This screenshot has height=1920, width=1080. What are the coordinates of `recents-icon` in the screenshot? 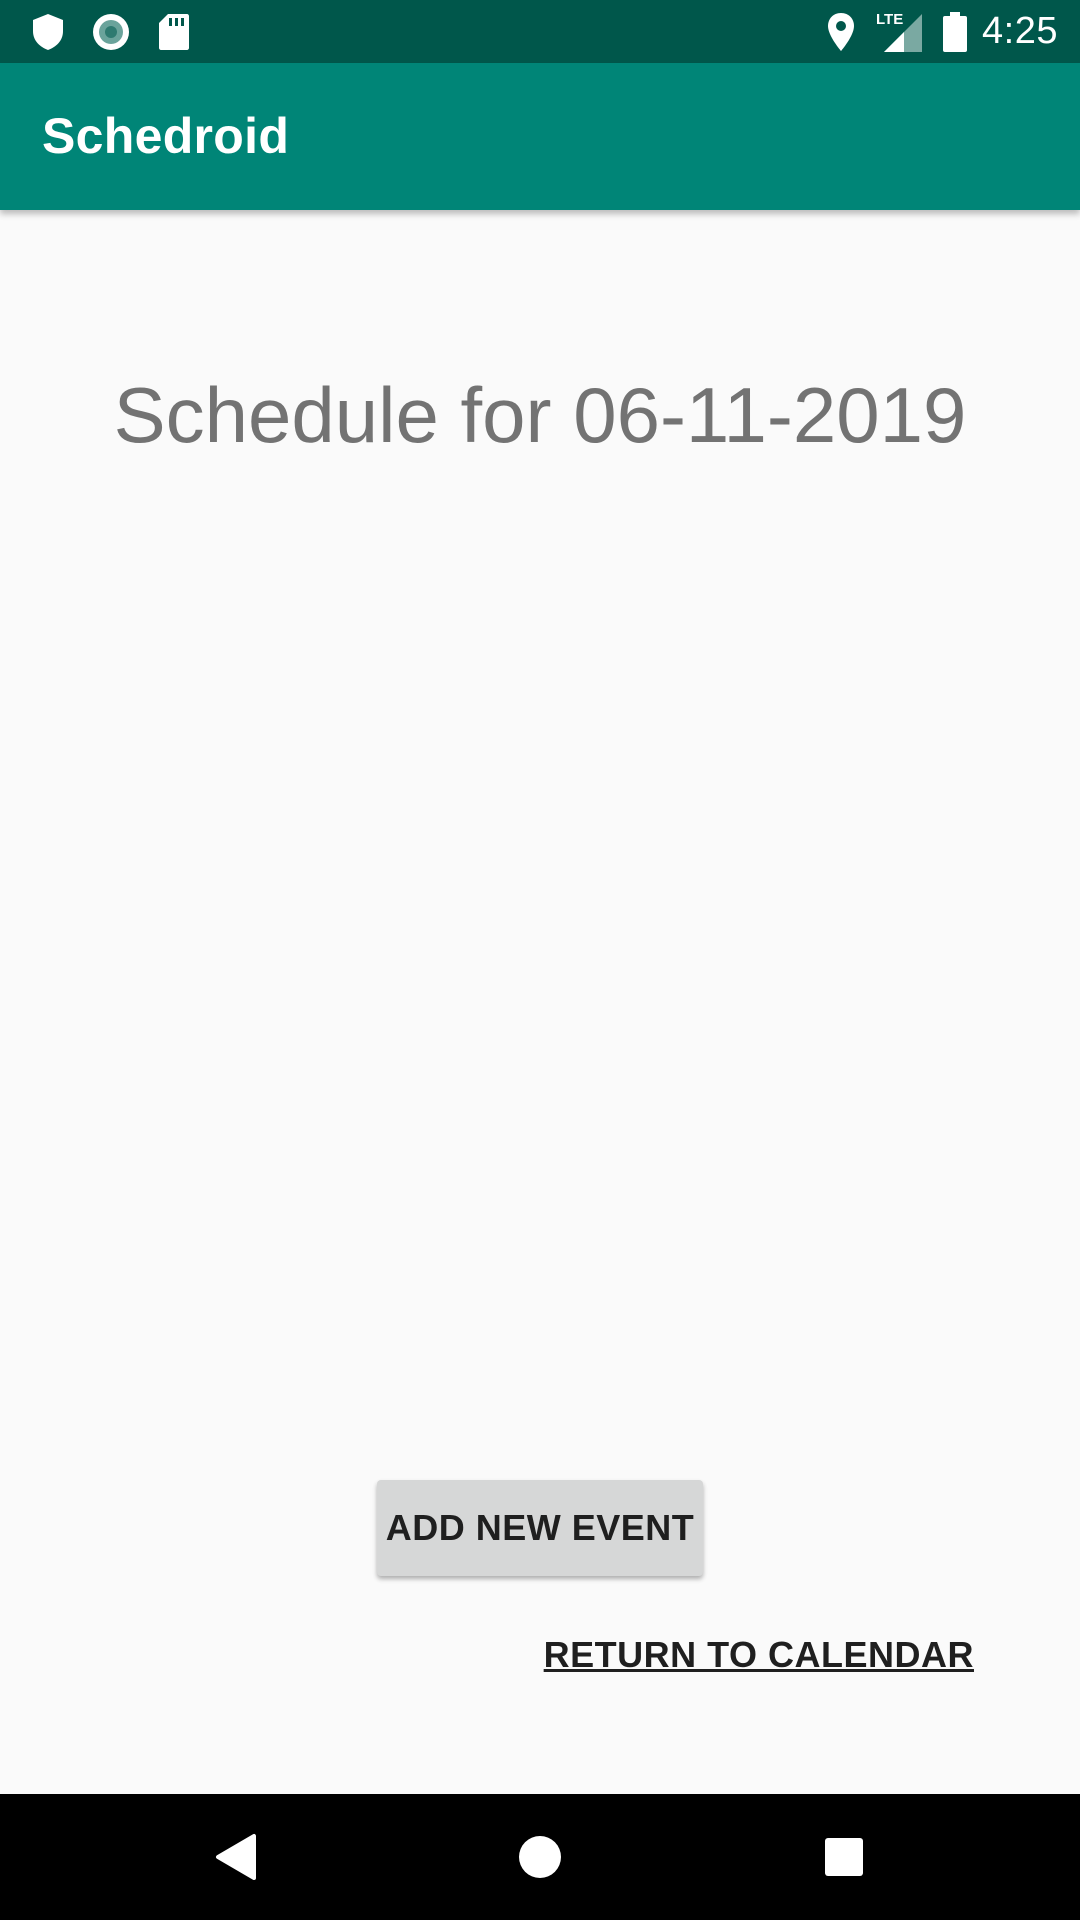 It's located at (844, 1857).